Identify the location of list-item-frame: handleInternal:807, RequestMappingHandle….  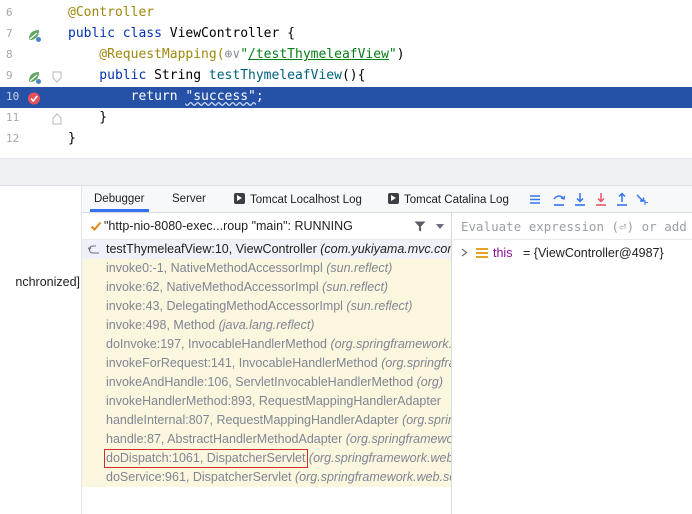
(267, 420).